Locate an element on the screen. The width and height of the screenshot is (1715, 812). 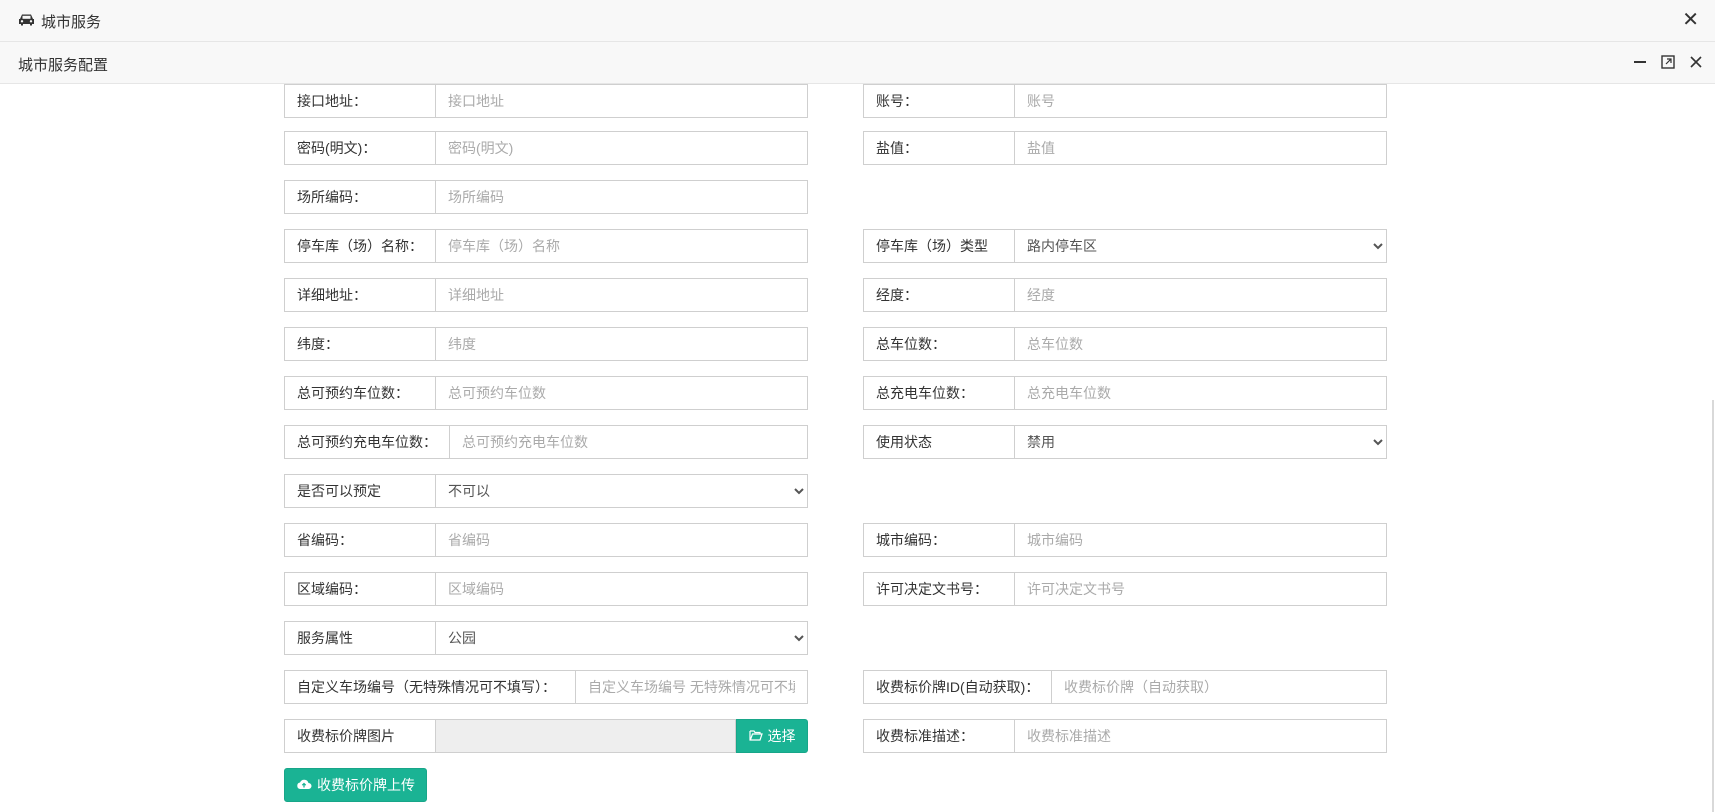
lot-name-input is located at coordinates (621, 246).